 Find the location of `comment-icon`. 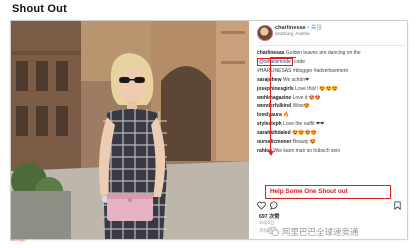

comment-icon is located at coordinates (274, 205).